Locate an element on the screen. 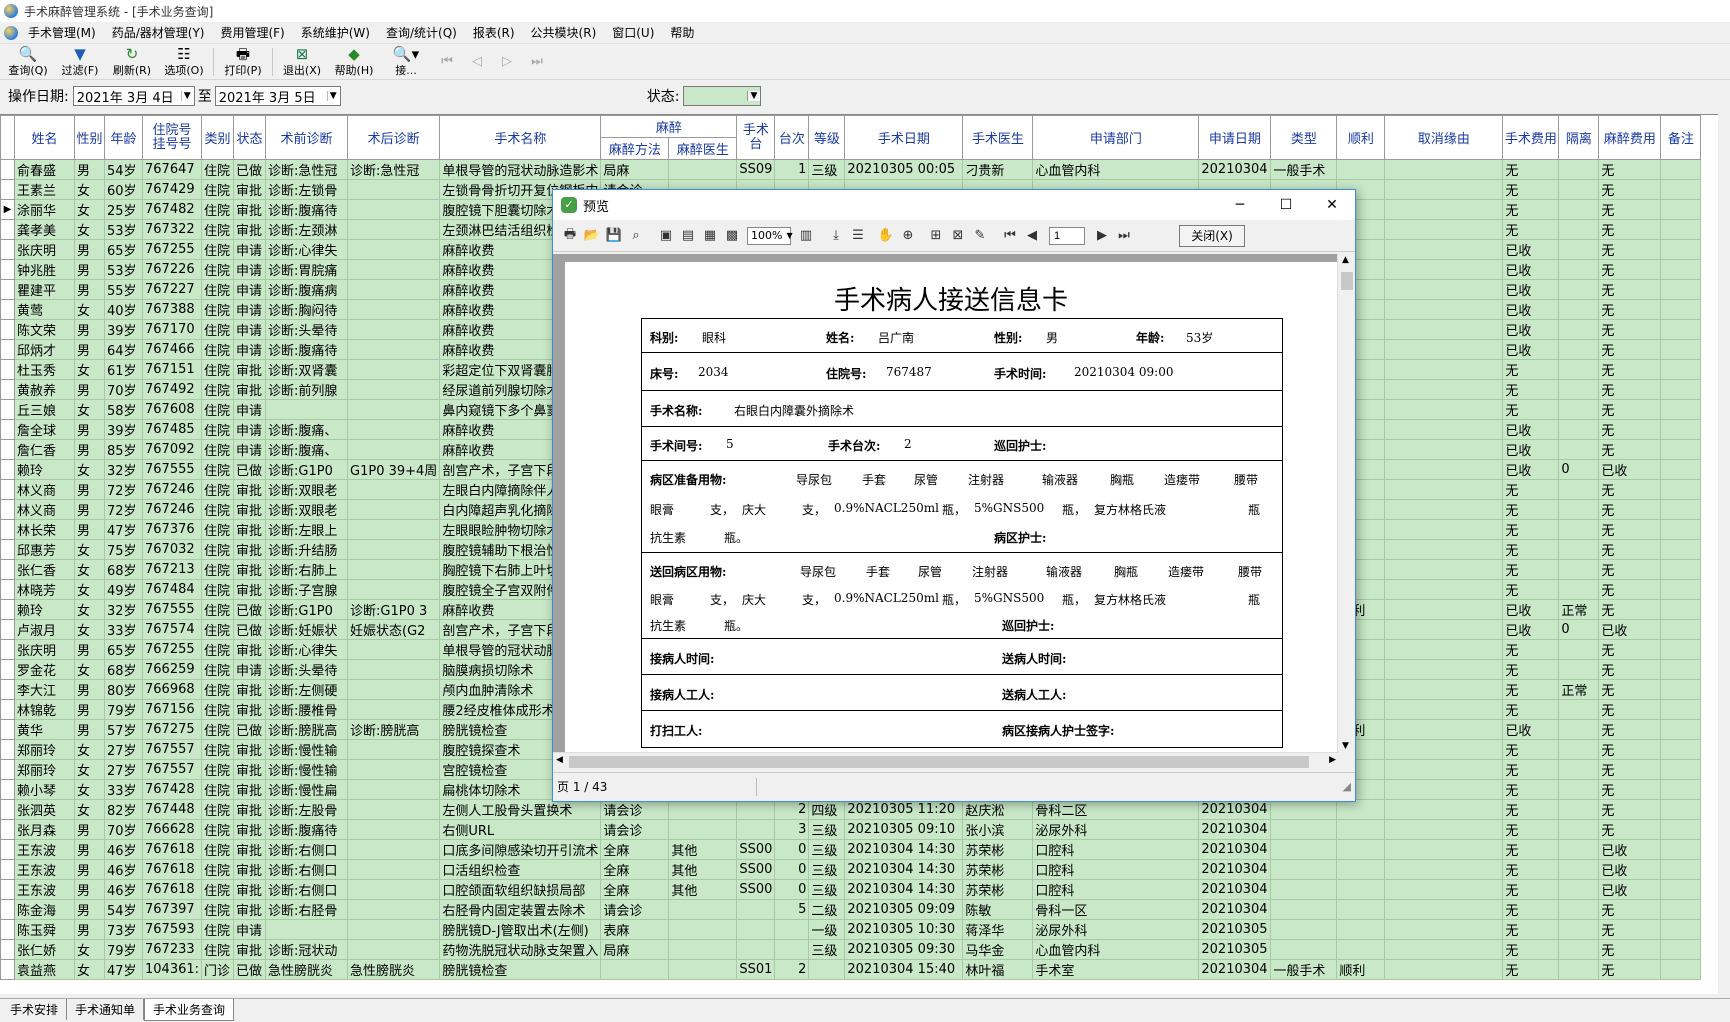  print-button: 🖶 打印(P) is located at coordinates (243, 62).